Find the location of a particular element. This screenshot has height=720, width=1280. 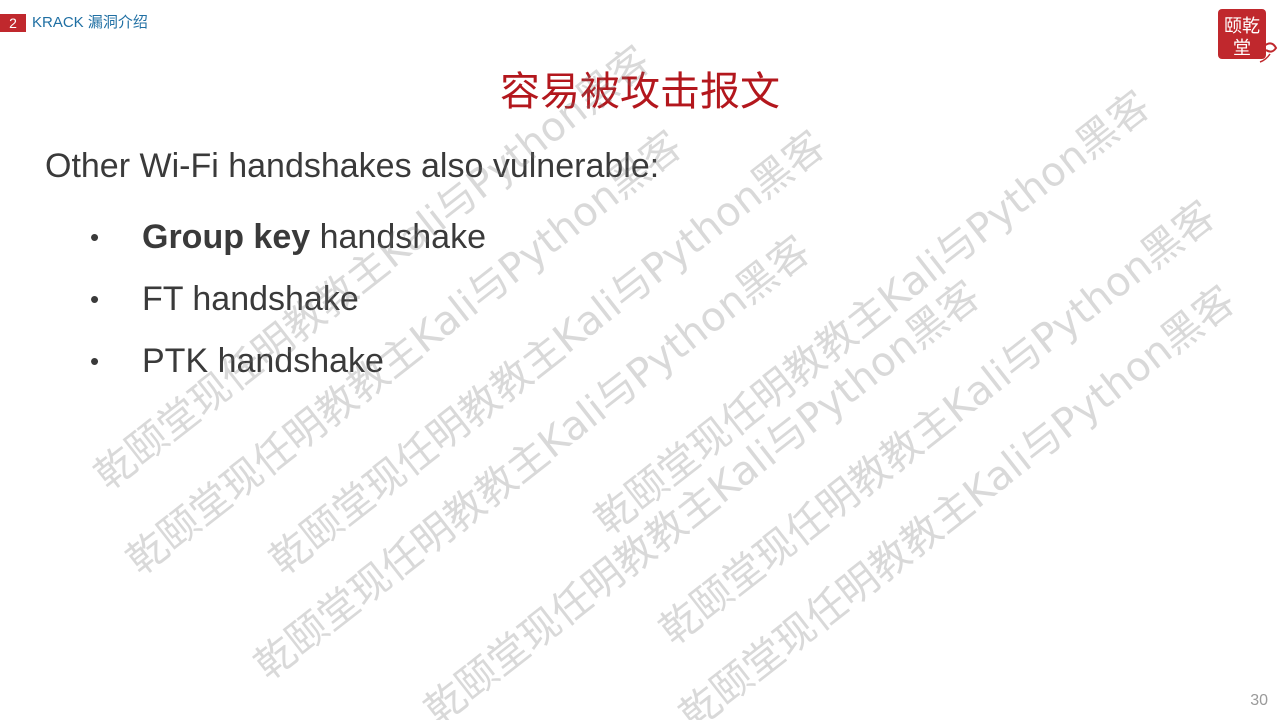

seal-logo-icon: 颐乾 堂 is located at coordinates (1248, 36).